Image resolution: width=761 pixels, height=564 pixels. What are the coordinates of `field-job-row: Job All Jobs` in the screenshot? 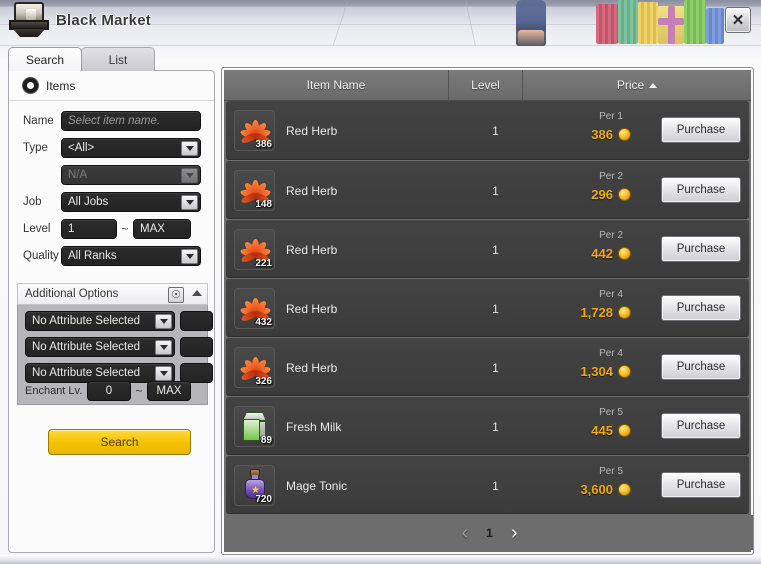 It's located at (111, 202).